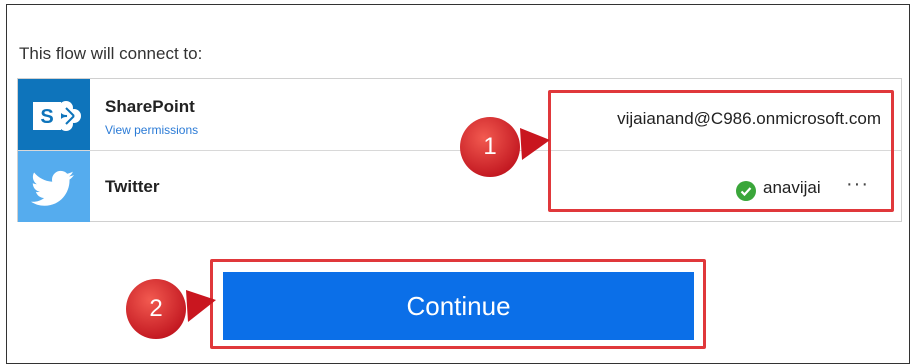 The image size is (918, 364). I want to click on callout-2: 2, so click(169, 309).